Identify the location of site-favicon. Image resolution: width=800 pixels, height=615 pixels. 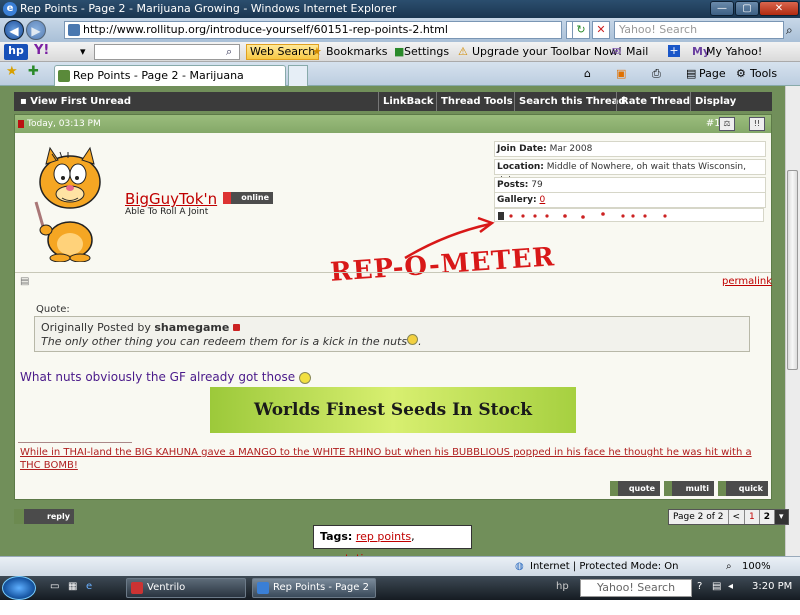
(64, 76).